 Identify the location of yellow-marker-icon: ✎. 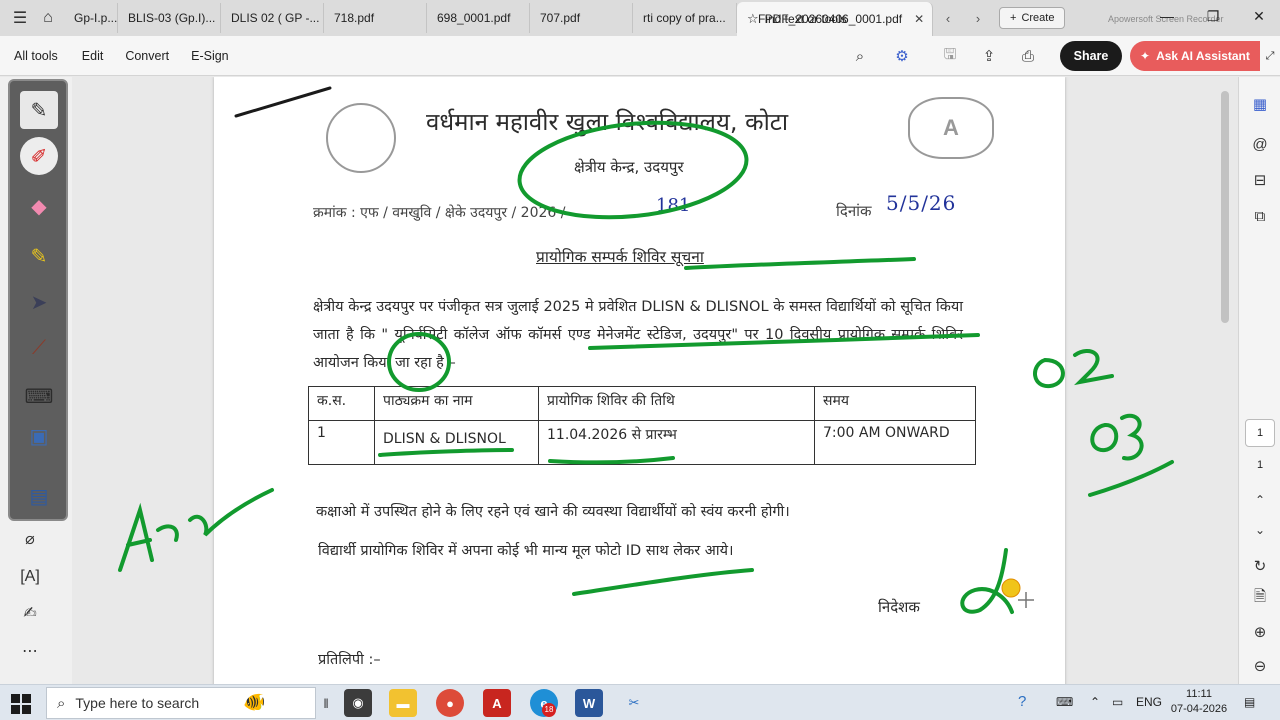
(39, 256).